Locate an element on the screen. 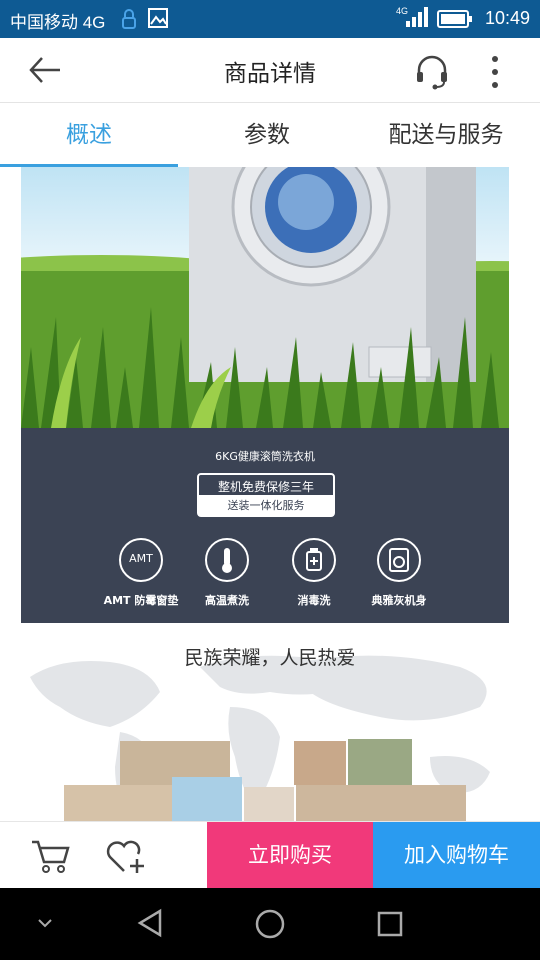 Image resolution: width=540 pixels, height=960 pixels. lock-icon is located at coordinates (129, 21).